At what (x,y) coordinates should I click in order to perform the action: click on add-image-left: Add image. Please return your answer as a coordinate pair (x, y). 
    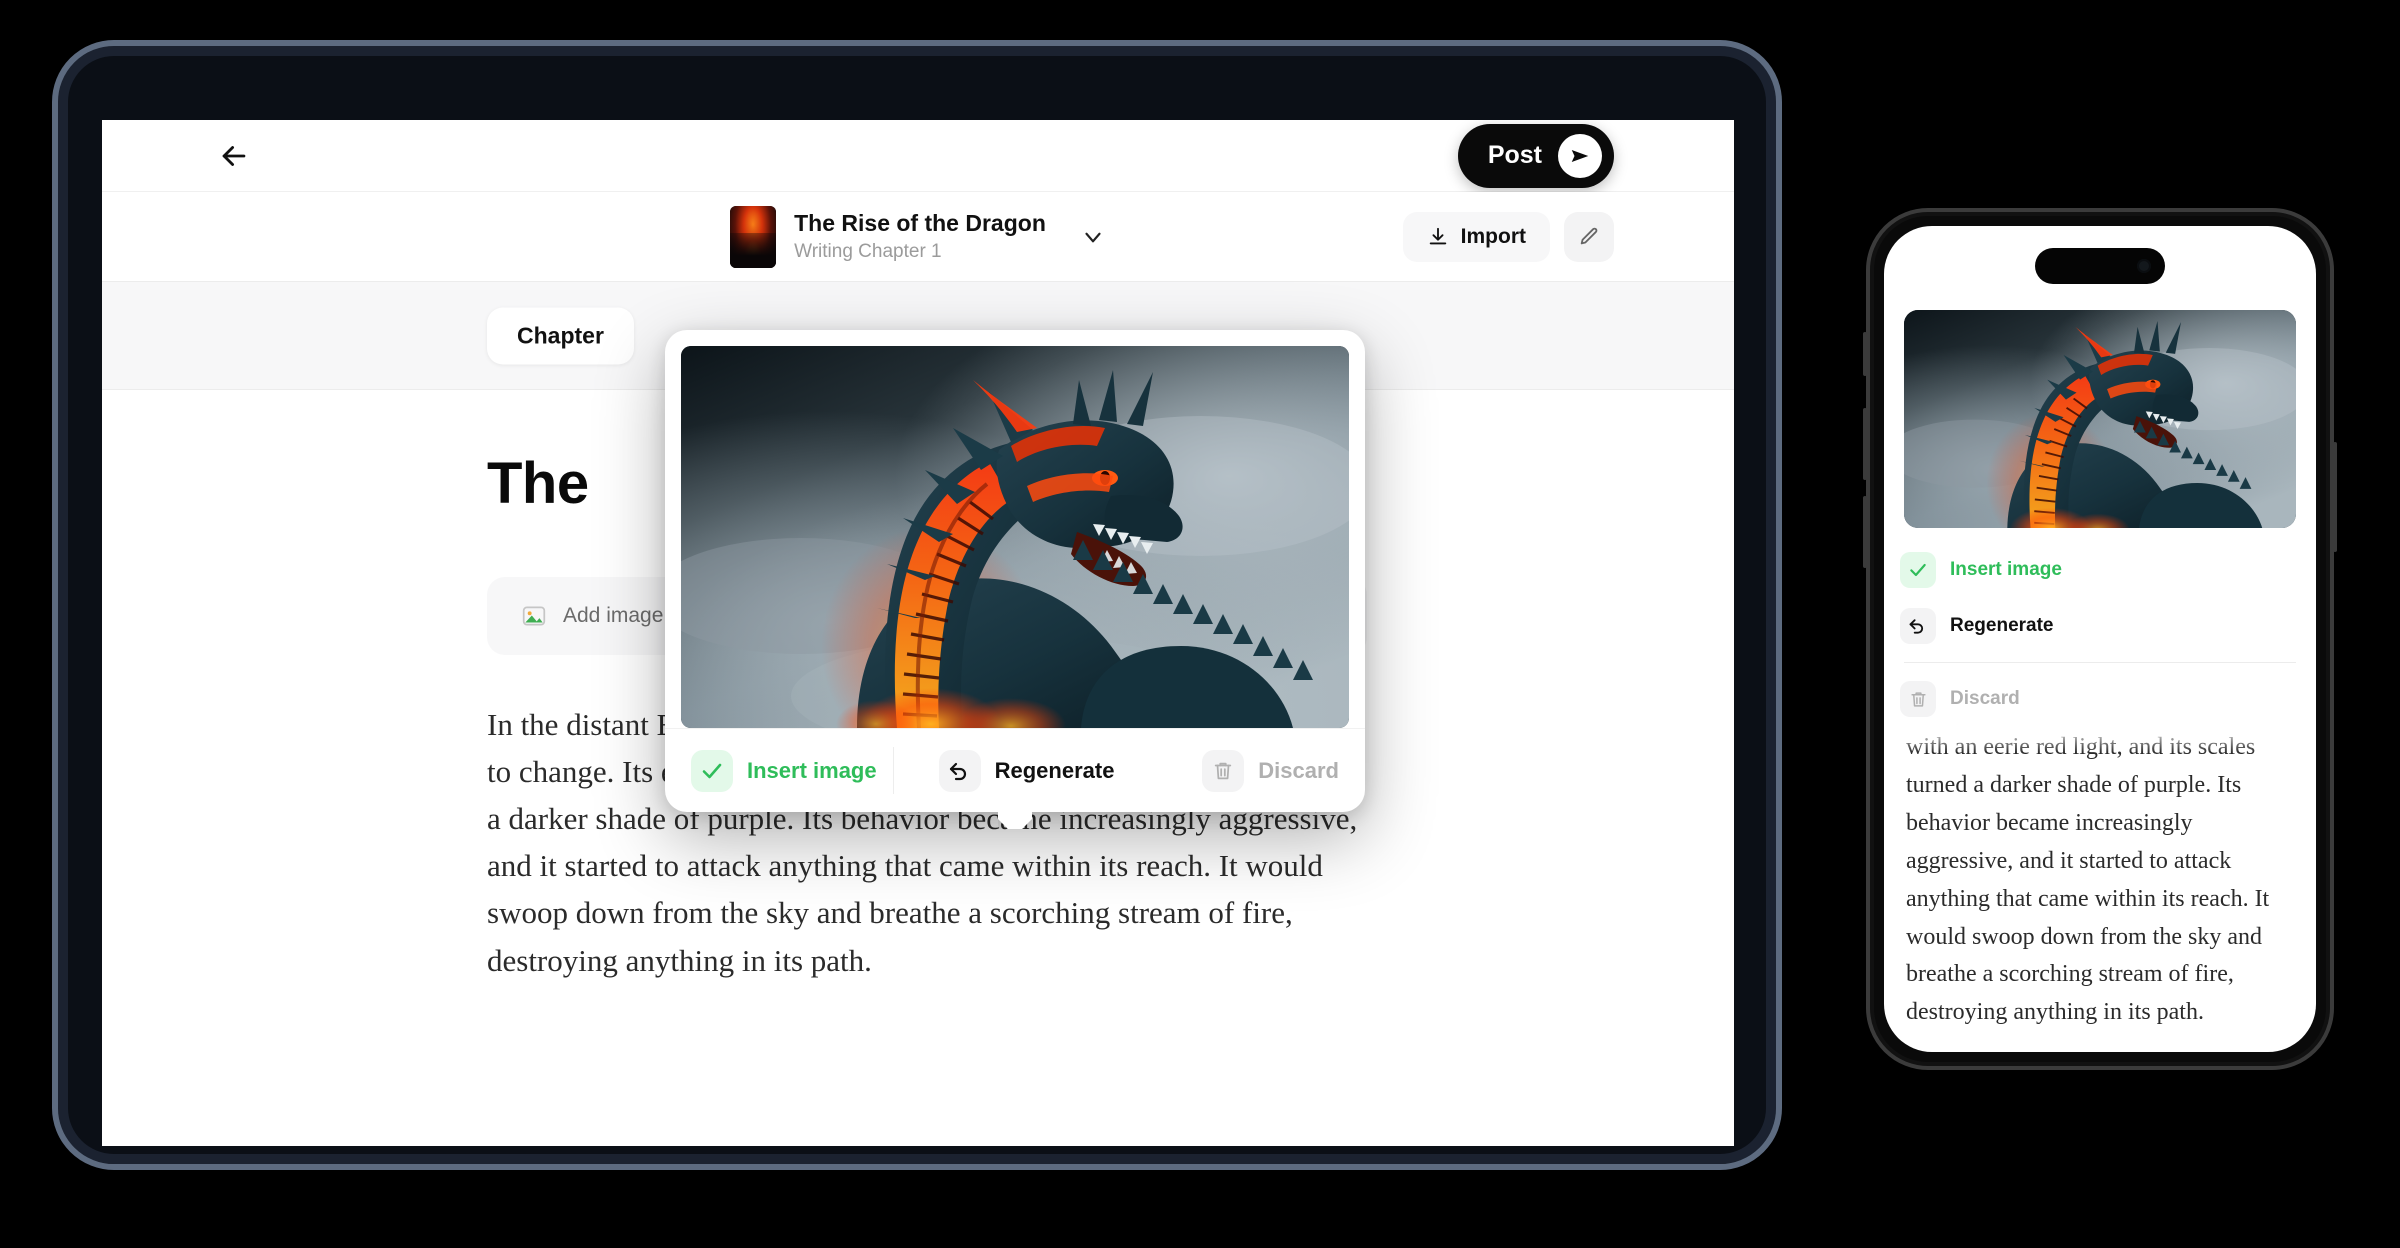
    Looking at the image, I should click on (592, 616).